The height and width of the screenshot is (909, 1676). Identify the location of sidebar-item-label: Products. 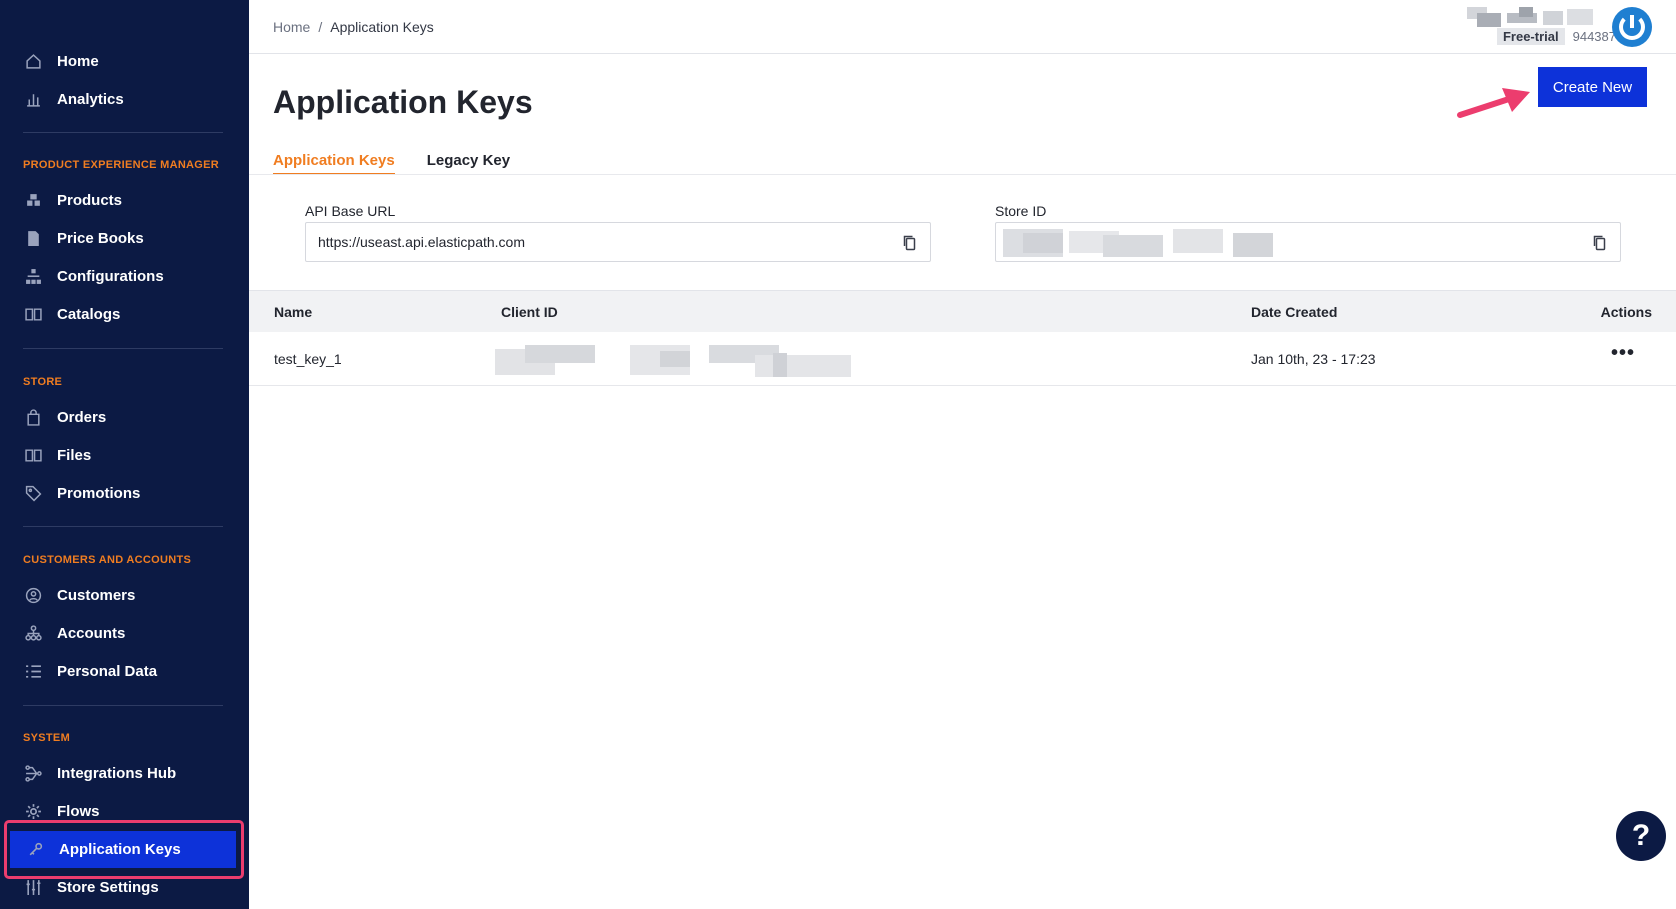
(90, 200).